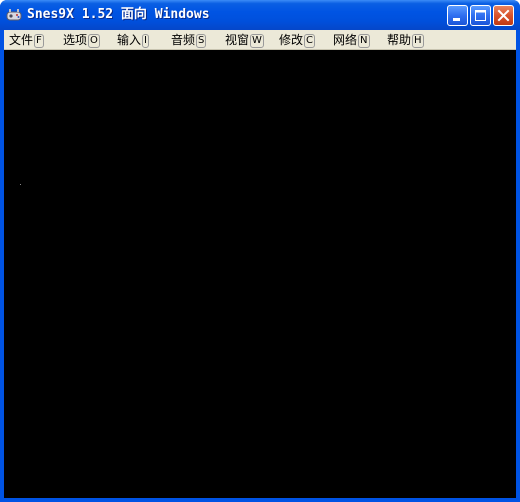  I want to click on snes9x-app-icon, so click(14, 15).